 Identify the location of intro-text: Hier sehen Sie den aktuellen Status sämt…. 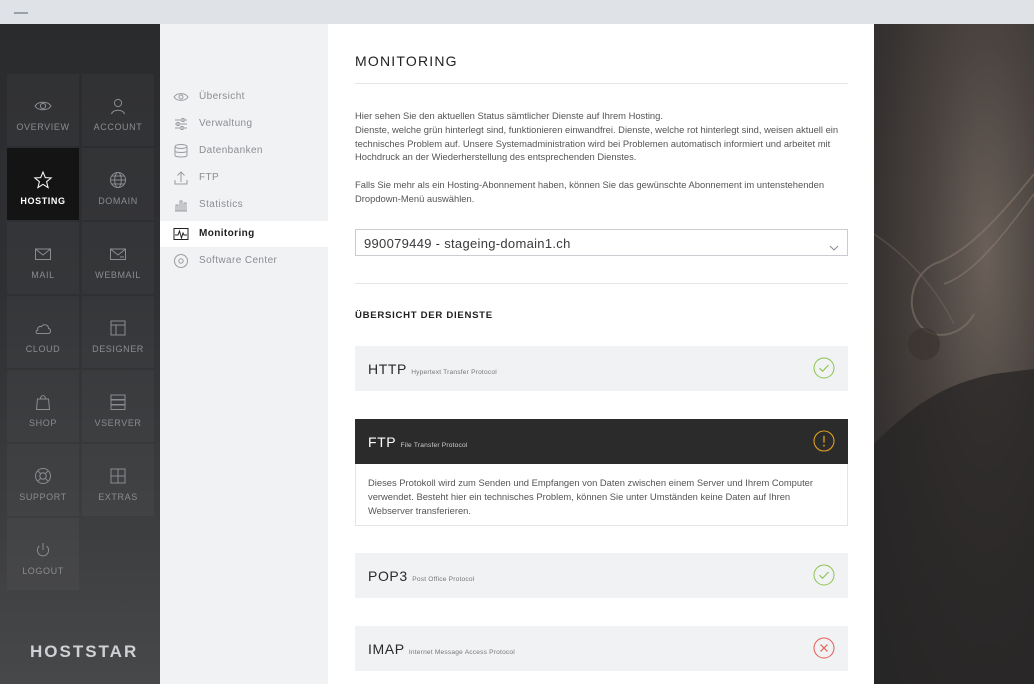
(597, 136).